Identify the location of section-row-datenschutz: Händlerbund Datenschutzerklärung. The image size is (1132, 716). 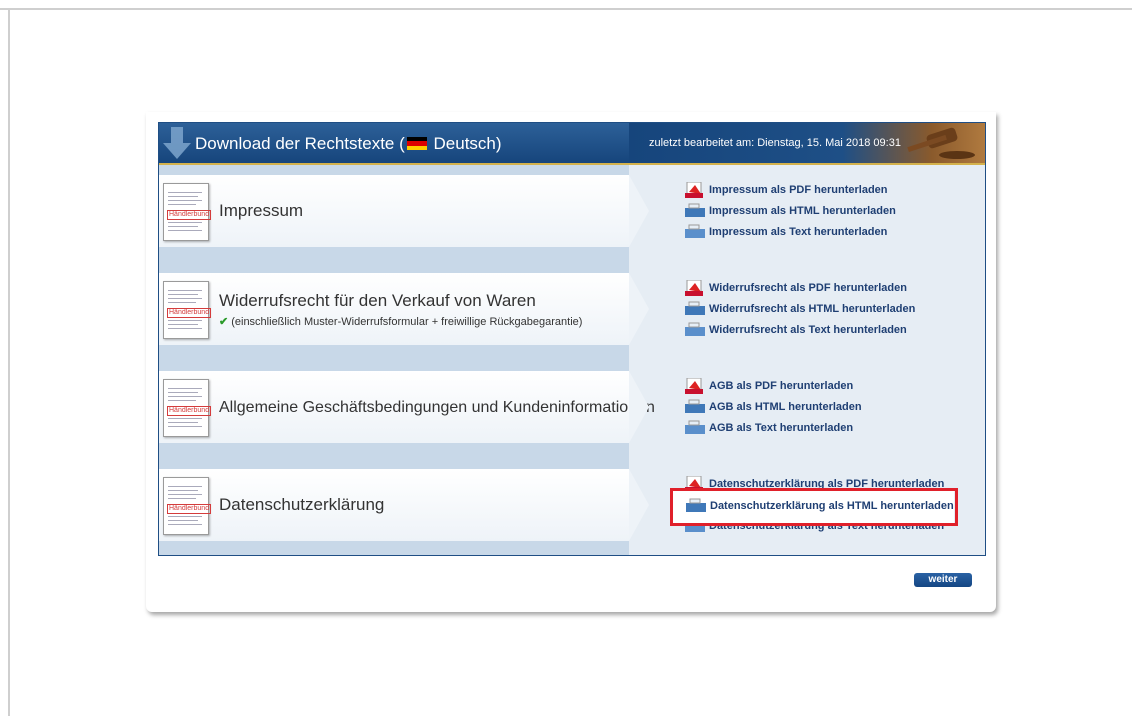
(394, 505).